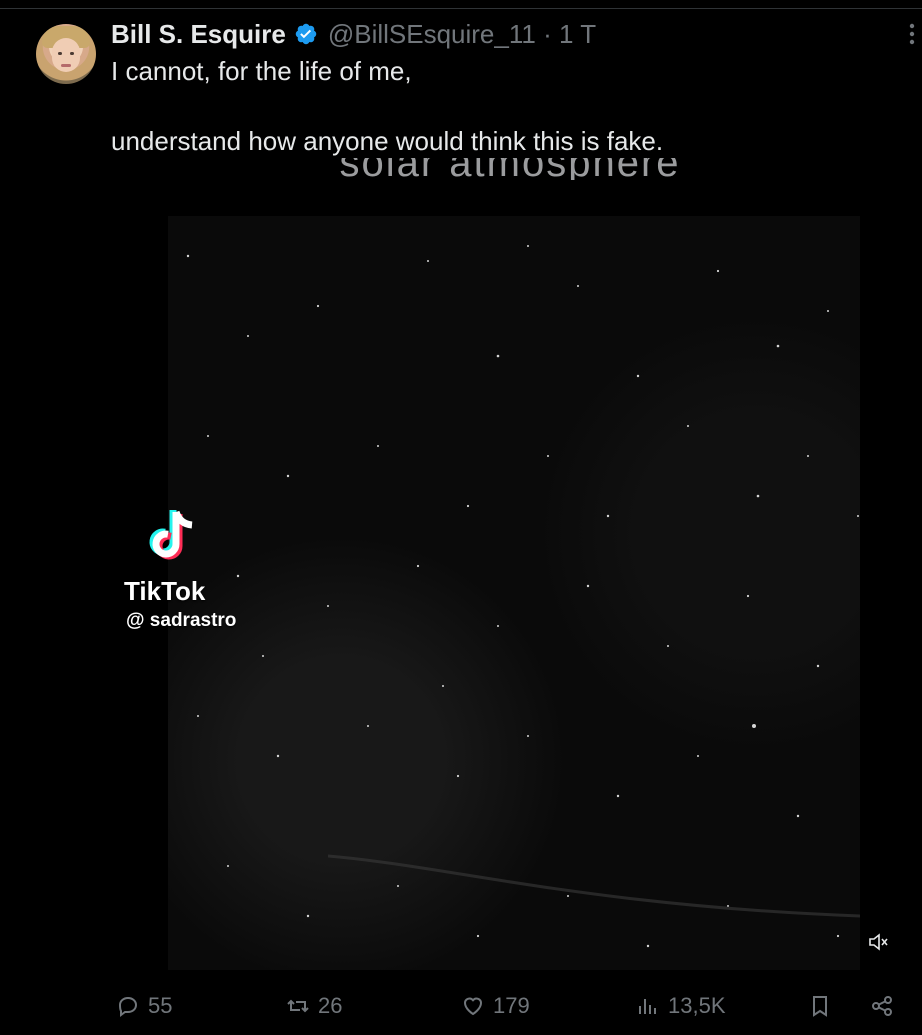  What do you see at coordinates (432, 34) in the screenshot?
I see `handle-text: @BillSEsquire_11` at bounding box center [432, 34].